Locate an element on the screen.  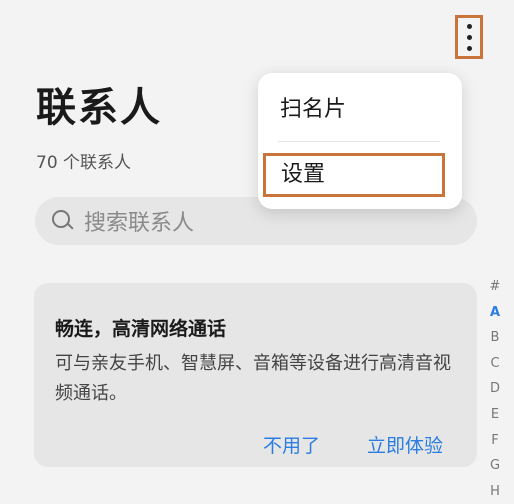
index-letter-f: F is located at coordinates (494, 441).